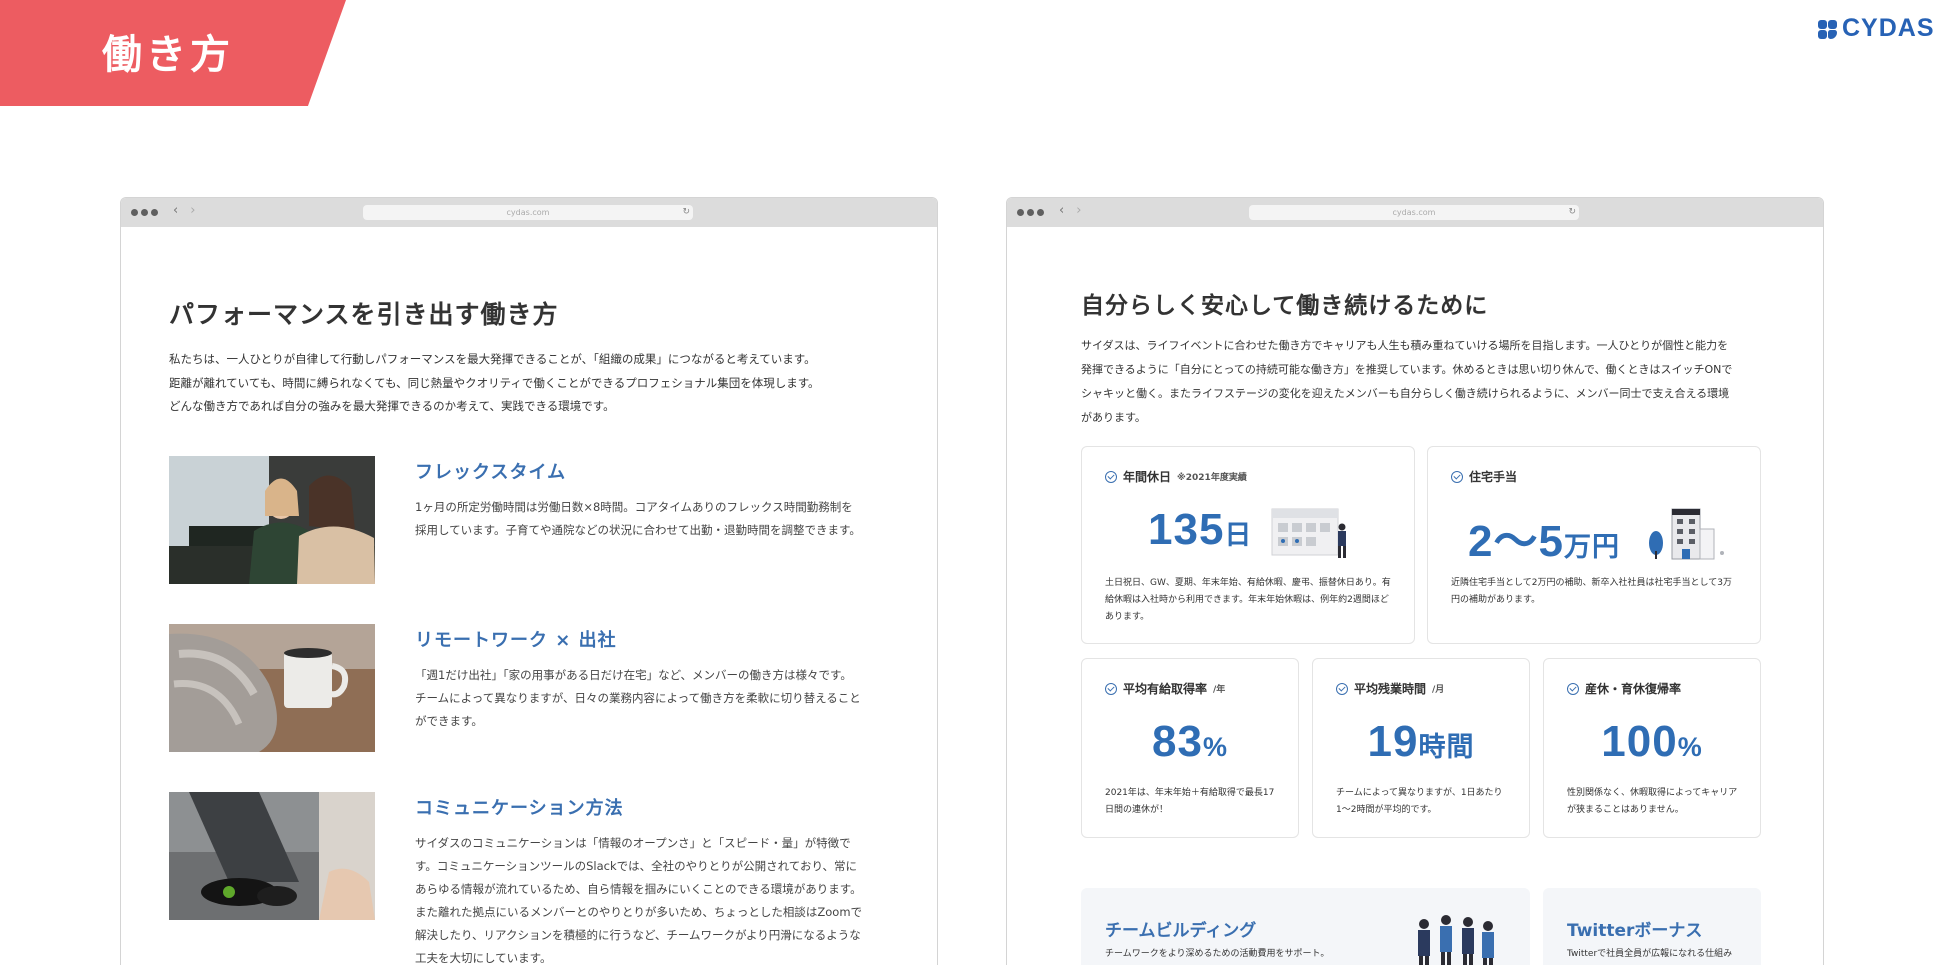 This screenshot has height=965, width=1950. I want to click on logo-text: CYDAS, so click(1888, 28).